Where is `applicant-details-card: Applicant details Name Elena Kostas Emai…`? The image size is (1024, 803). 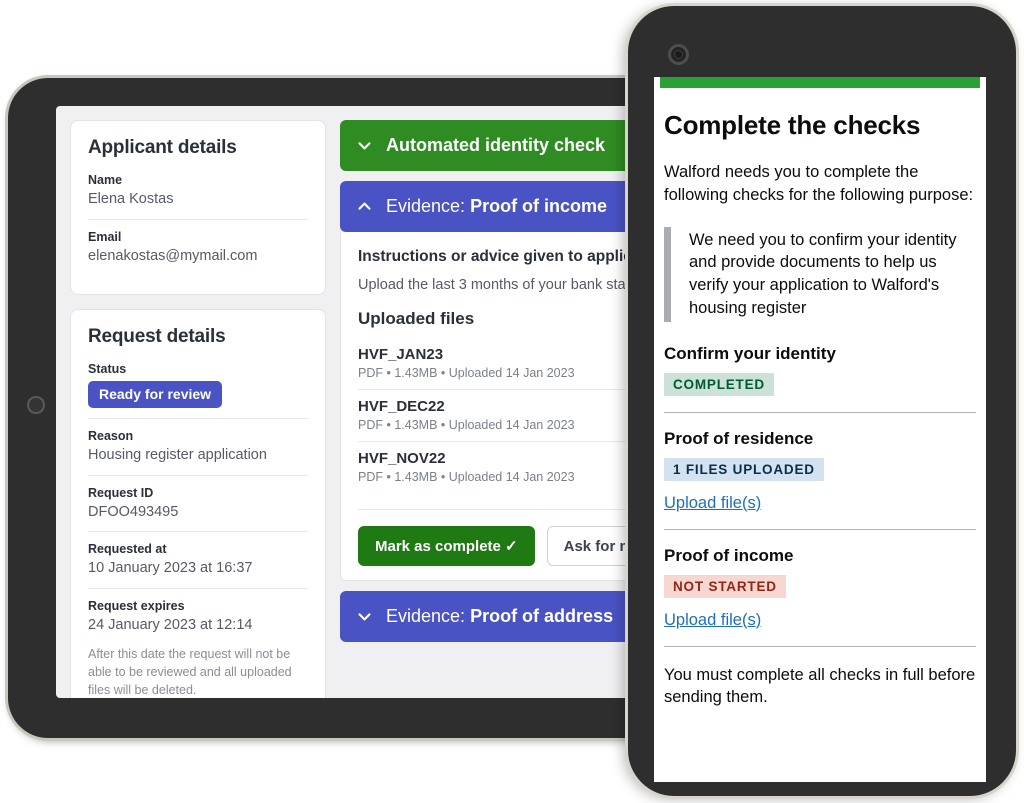
applicant-details-card: Applicant details Name Elena Kostas Emai… is located at coordinates (198, 207).